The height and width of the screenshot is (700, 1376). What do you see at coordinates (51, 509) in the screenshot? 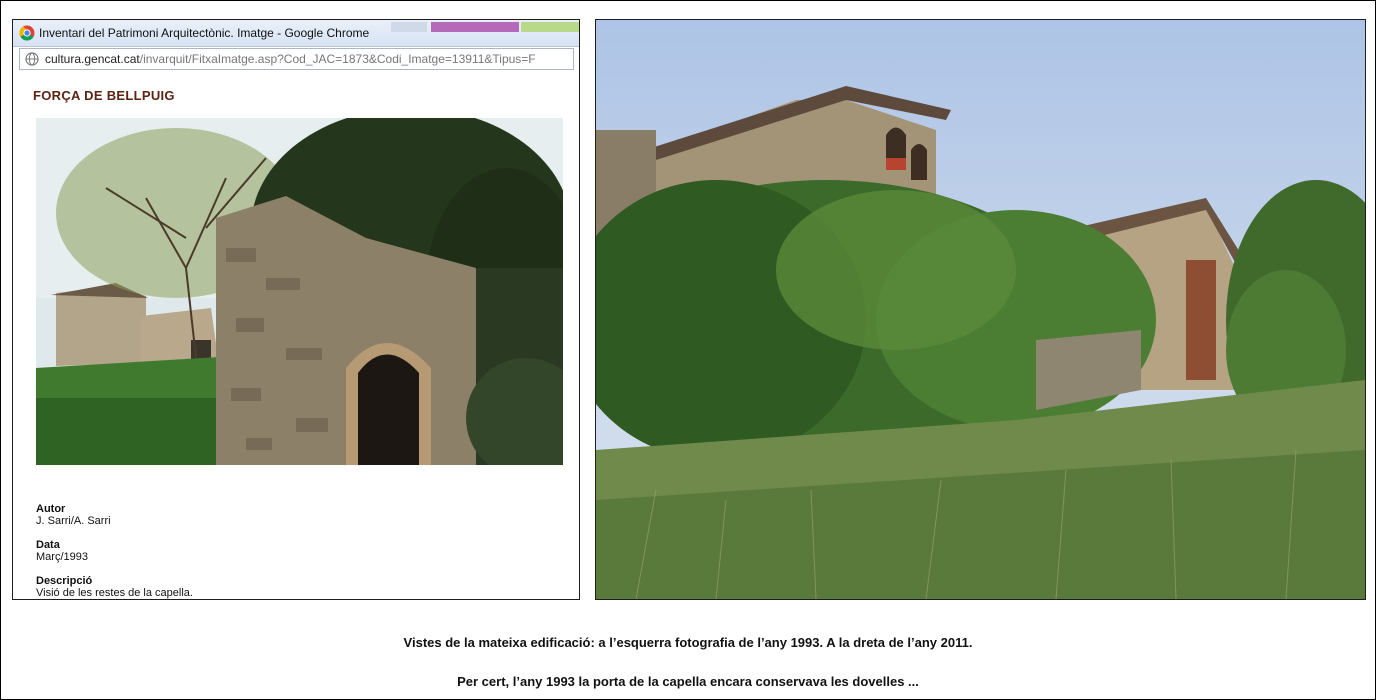
I see `field-label: Autor` at bounding box center [51, 509].